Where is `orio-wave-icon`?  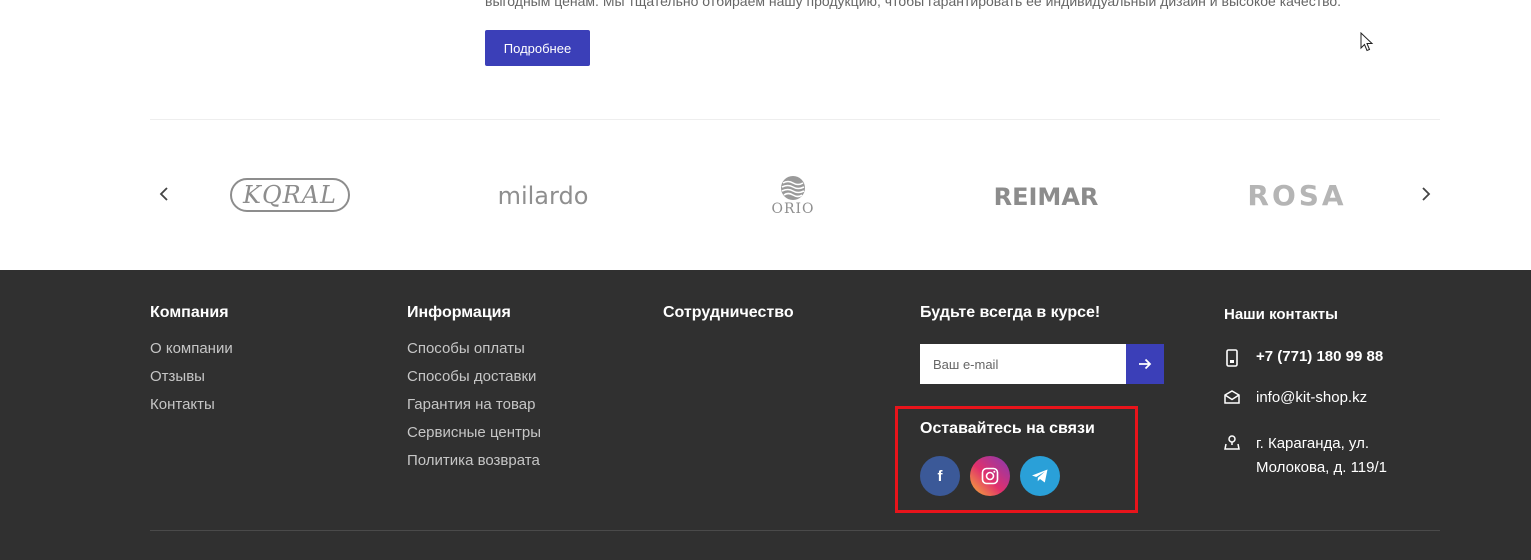
orio-wave-icon is located at coordinates (793, 188).